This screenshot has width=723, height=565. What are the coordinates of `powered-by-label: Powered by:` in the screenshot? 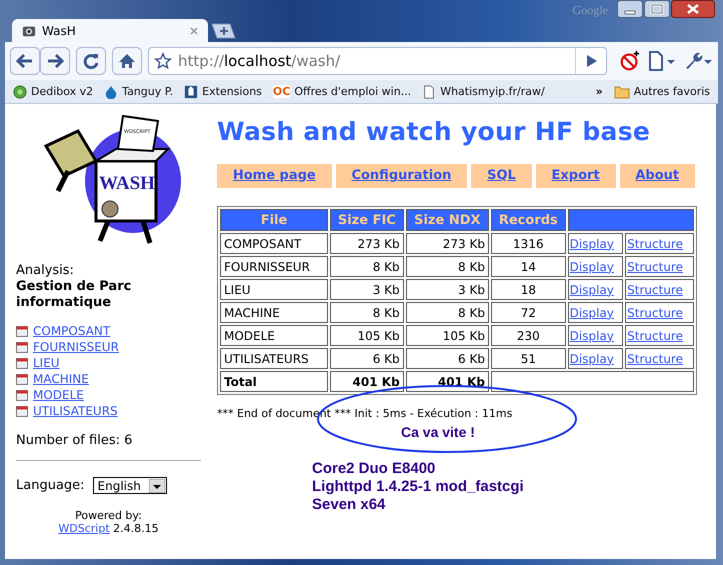 It's located at (108, 515).